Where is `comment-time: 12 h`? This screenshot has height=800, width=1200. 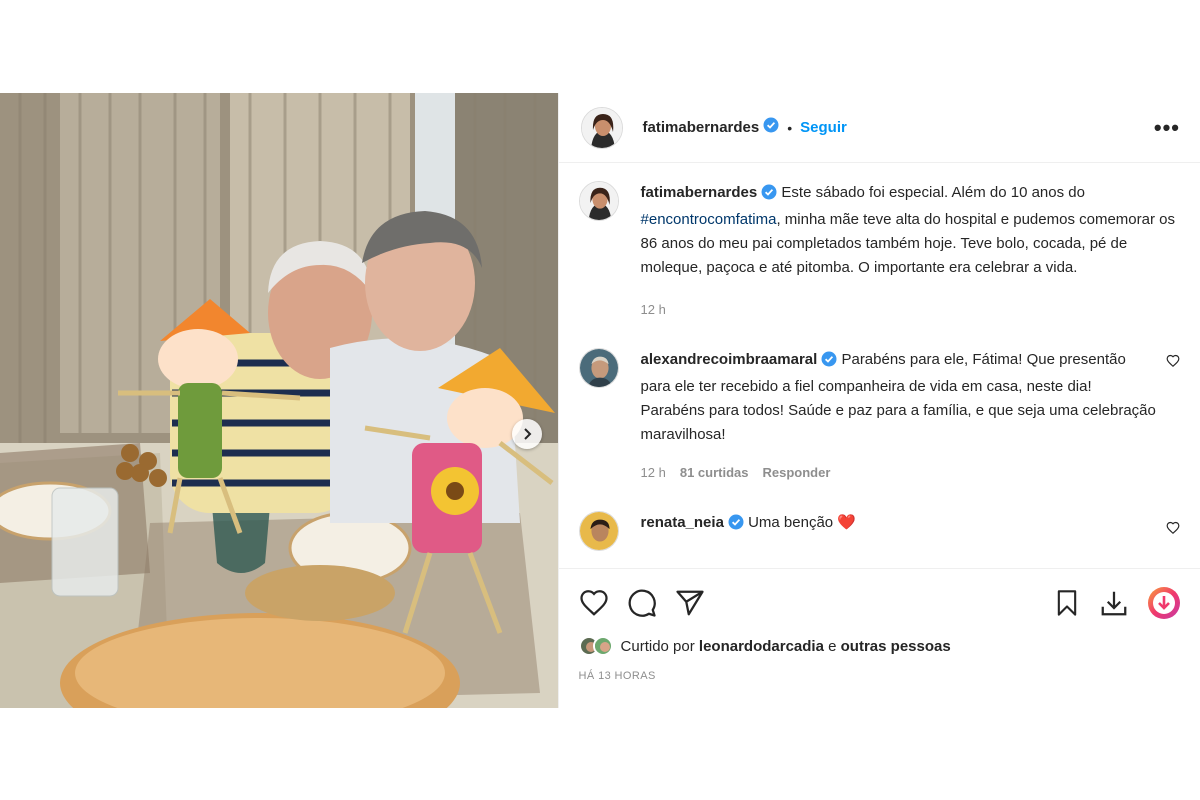
comment-time: 12 h is located at coordinates (653, 473).